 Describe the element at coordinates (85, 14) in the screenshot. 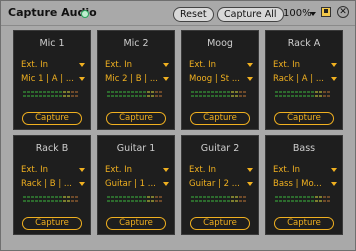

I see `status-indicator-icon` at that location.